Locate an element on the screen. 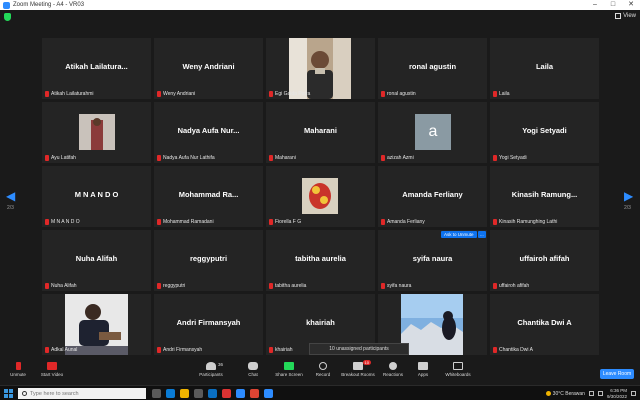 The image size is (640, 400). participant-profile-photo is located at coordinates (320, 196).